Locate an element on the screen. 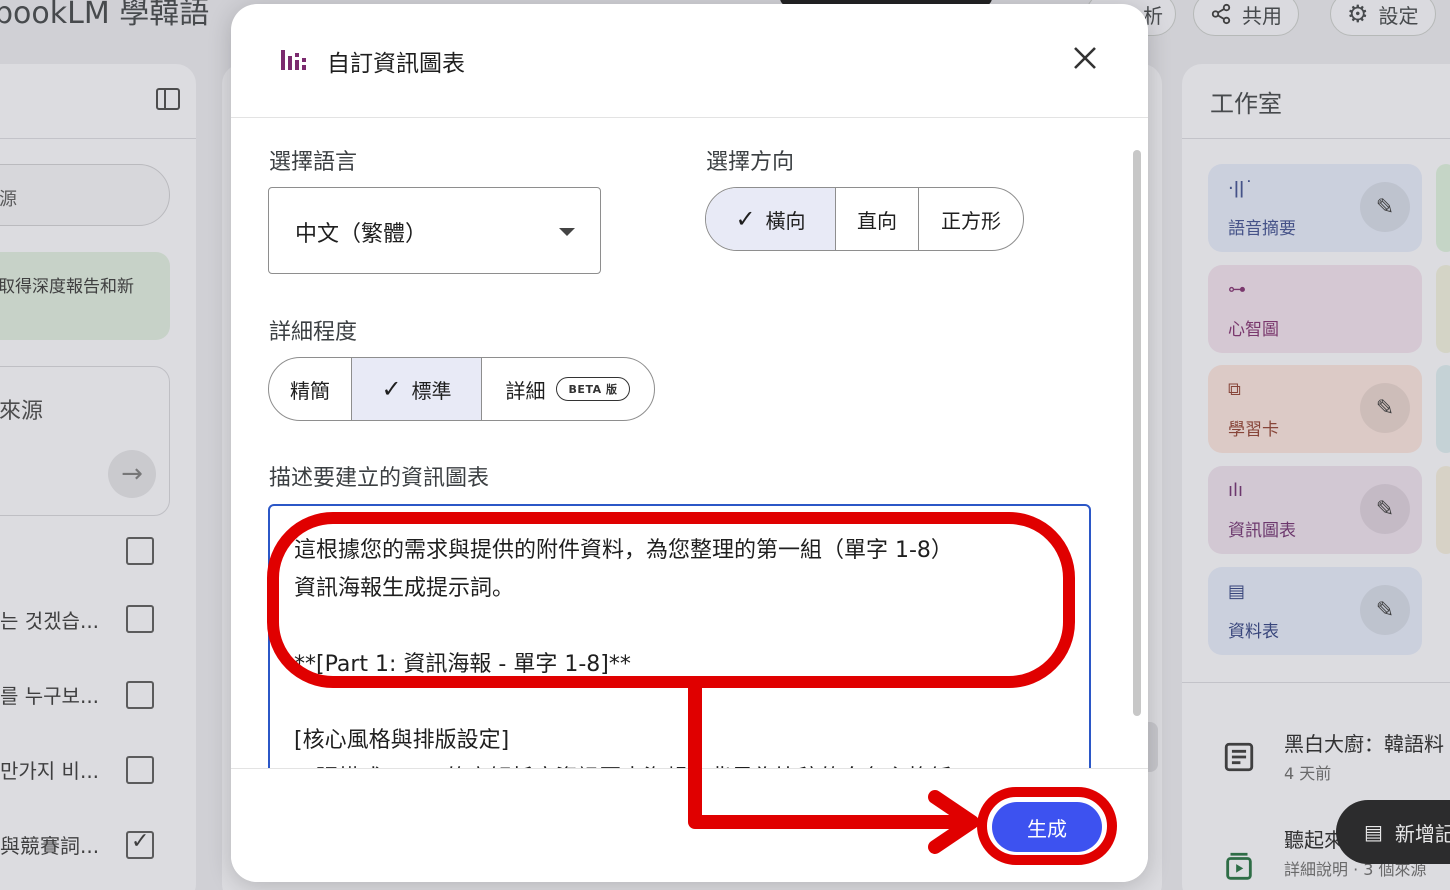  orientation-option-label: 直向 is located at coordinates (877, 220).